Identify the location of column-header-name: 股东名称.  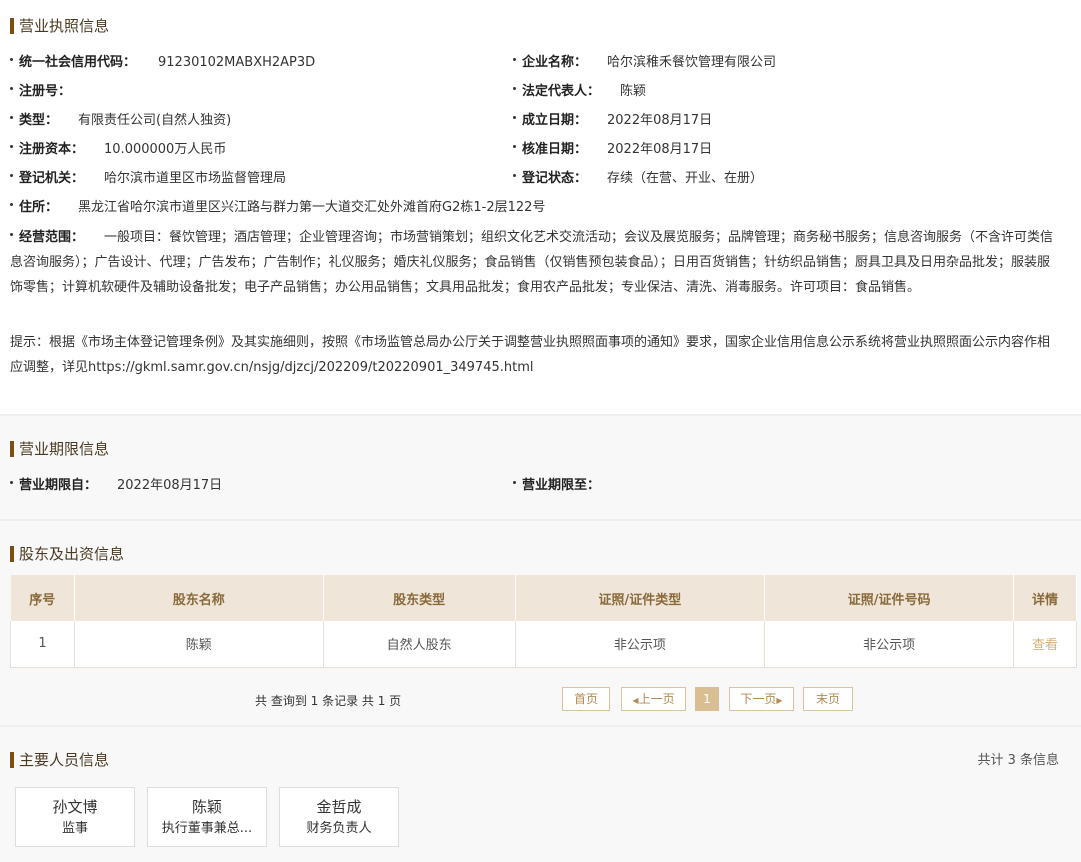
(199, 598).